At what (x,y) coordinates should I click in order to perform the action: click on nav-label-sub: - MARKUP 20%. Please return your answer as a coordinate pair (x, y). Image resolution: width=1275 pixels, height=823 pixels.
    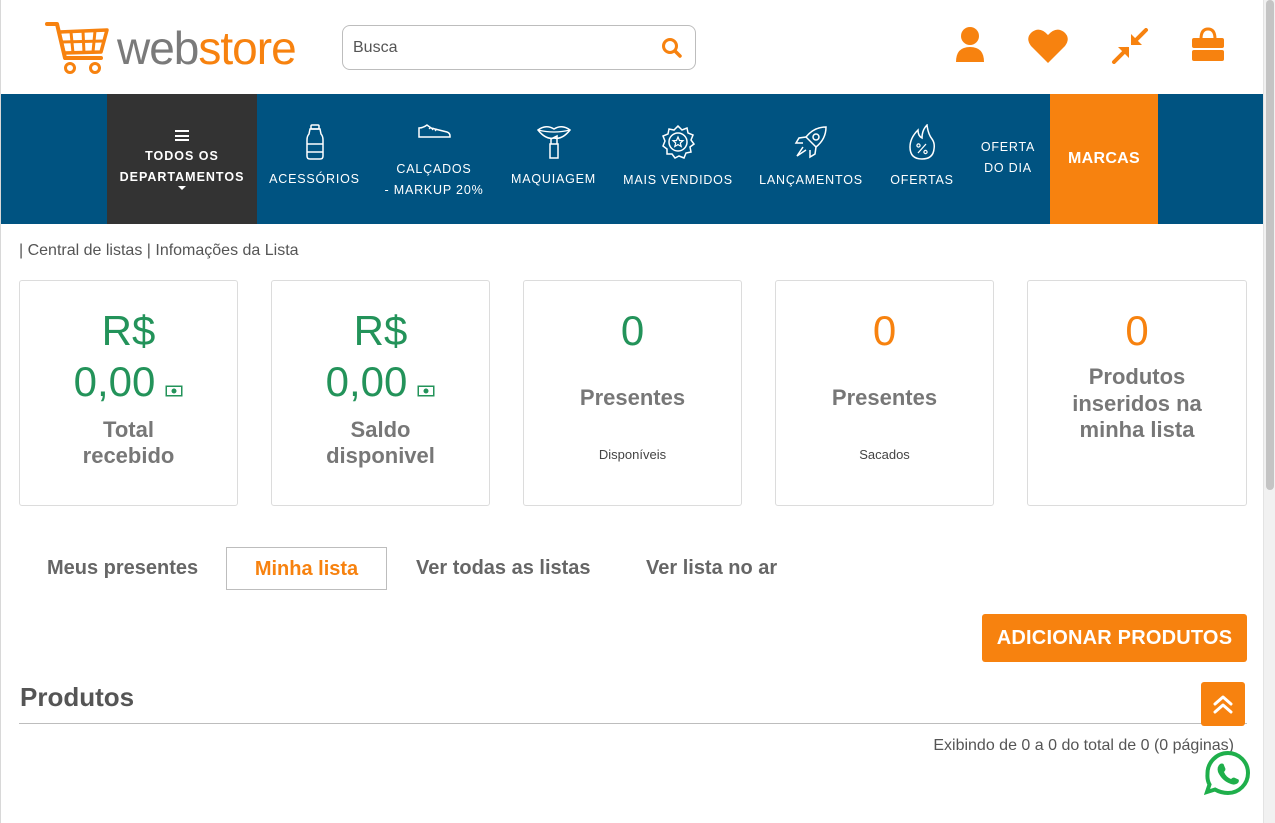
    Looking at the image, I should click on (434, 190).